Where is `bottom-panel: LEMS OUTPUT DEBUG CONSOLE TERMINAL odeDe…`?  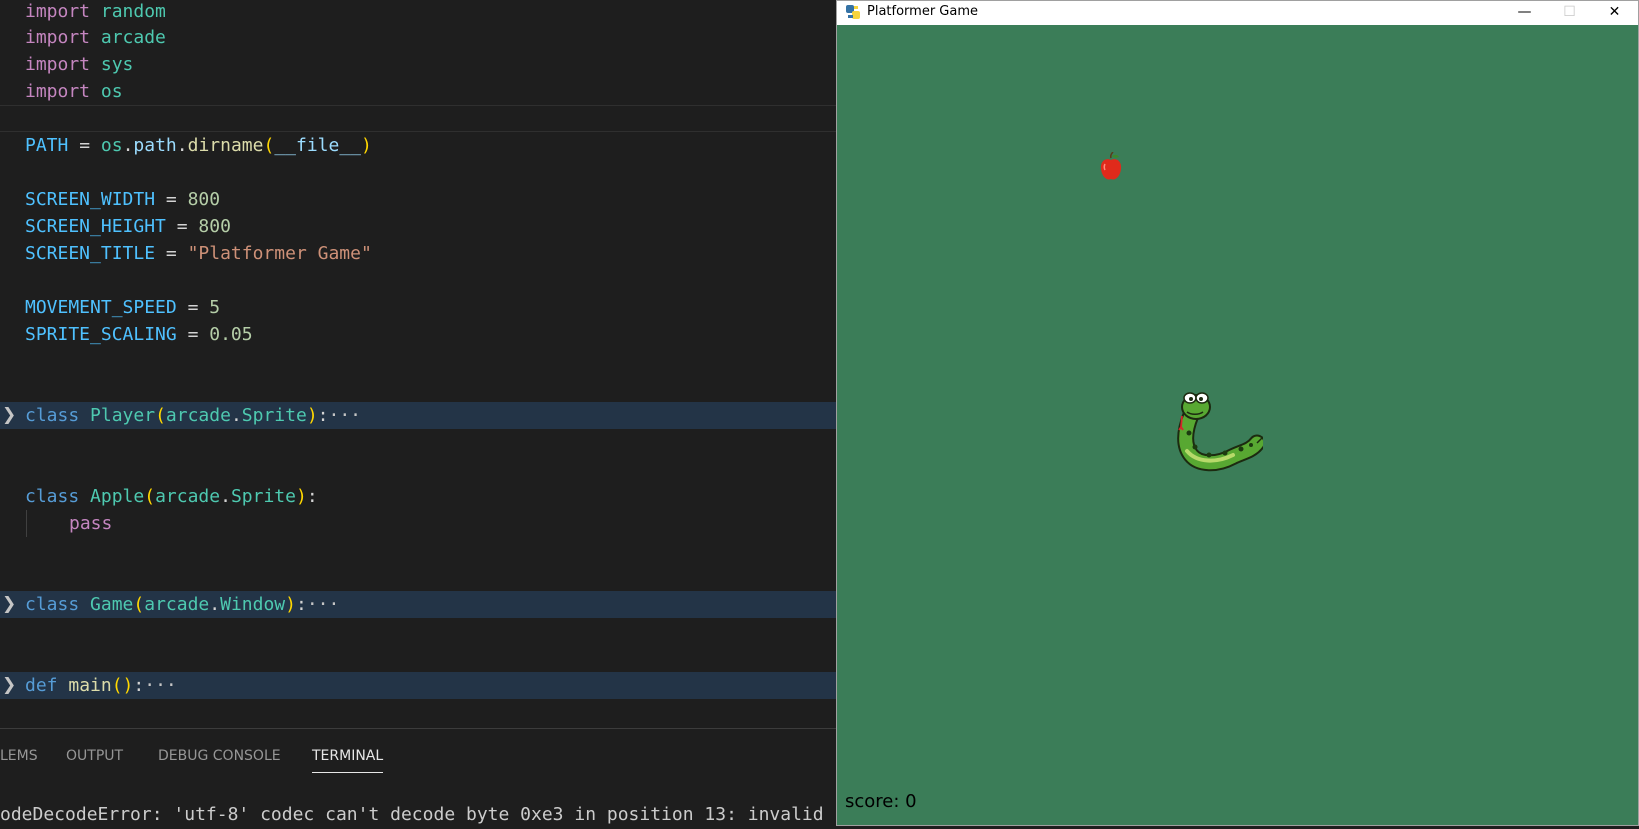 bottom-panel: LEMS OUTPUT DEBUG CONSOLE TERMINAL odeDe… is located at coordinates (418, 778).